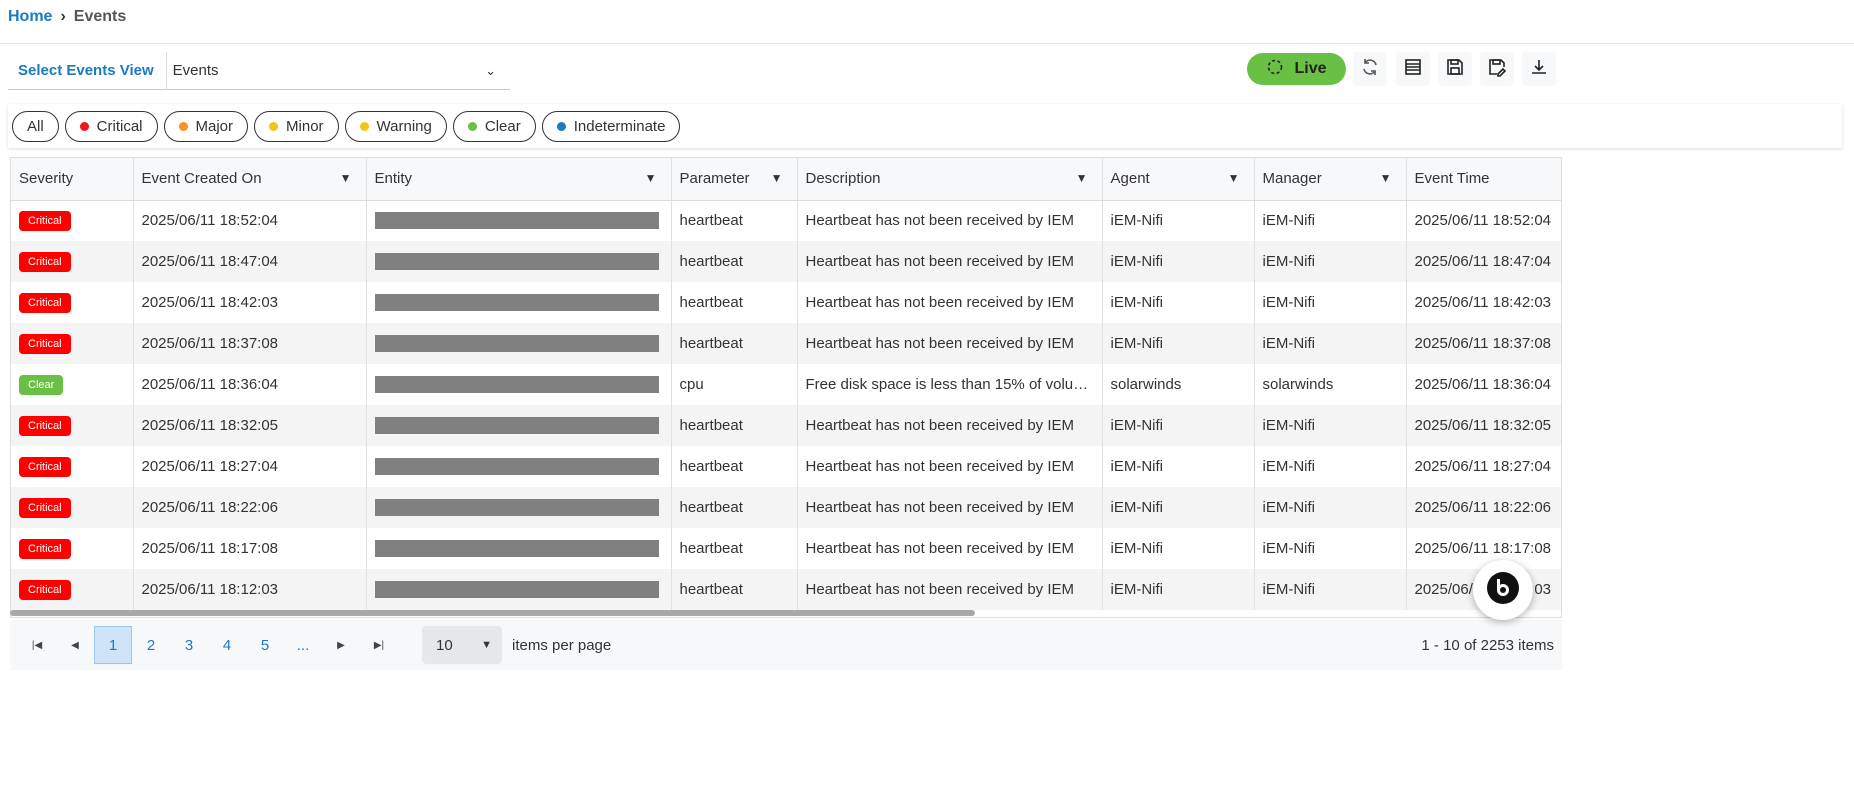 This screenshot has width=1854, height=791. Describe the element at coordinates (35, 126) in the screenshot. I see `filter-chip-all: All` at that location.